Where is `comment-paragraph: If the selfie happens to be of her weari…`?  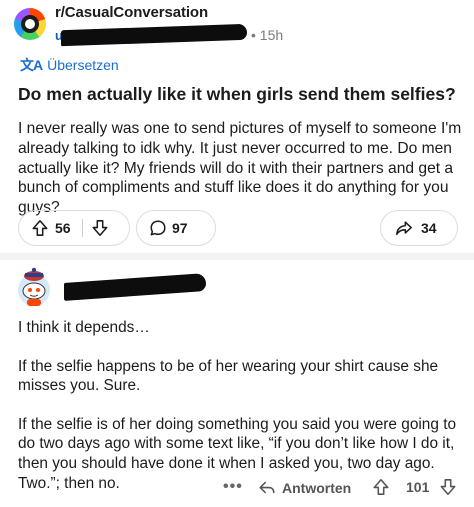 comment-paragraph: If the selfie happens to be of her weari… is located at coordinates (228, 376).